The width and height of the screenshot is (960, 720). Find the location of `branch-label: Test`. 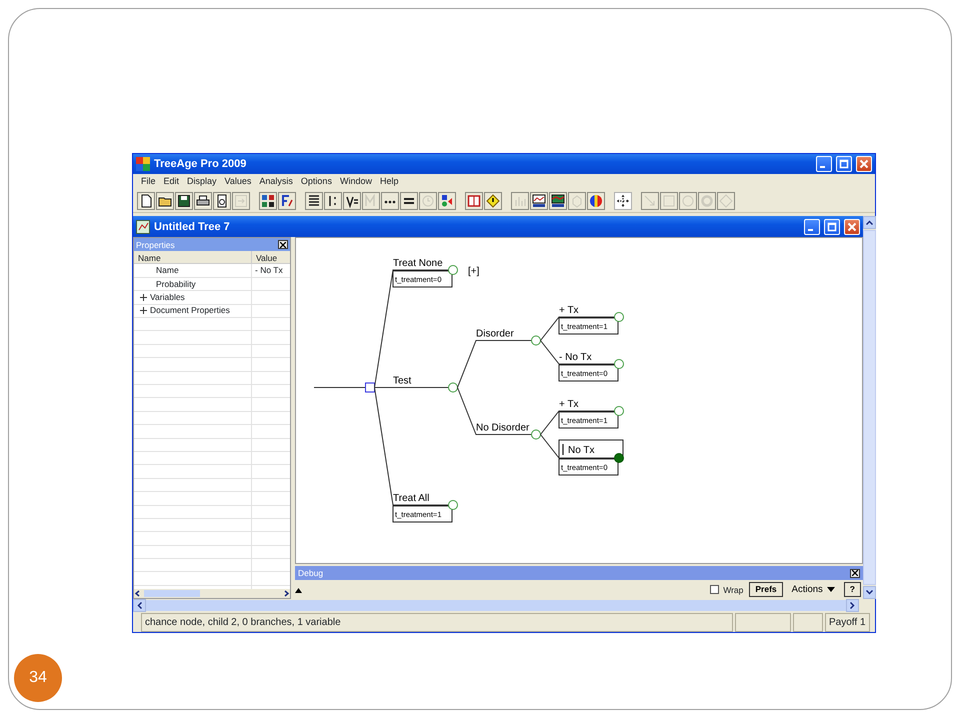

branch-label: Test is located at coordinates (402, 381).